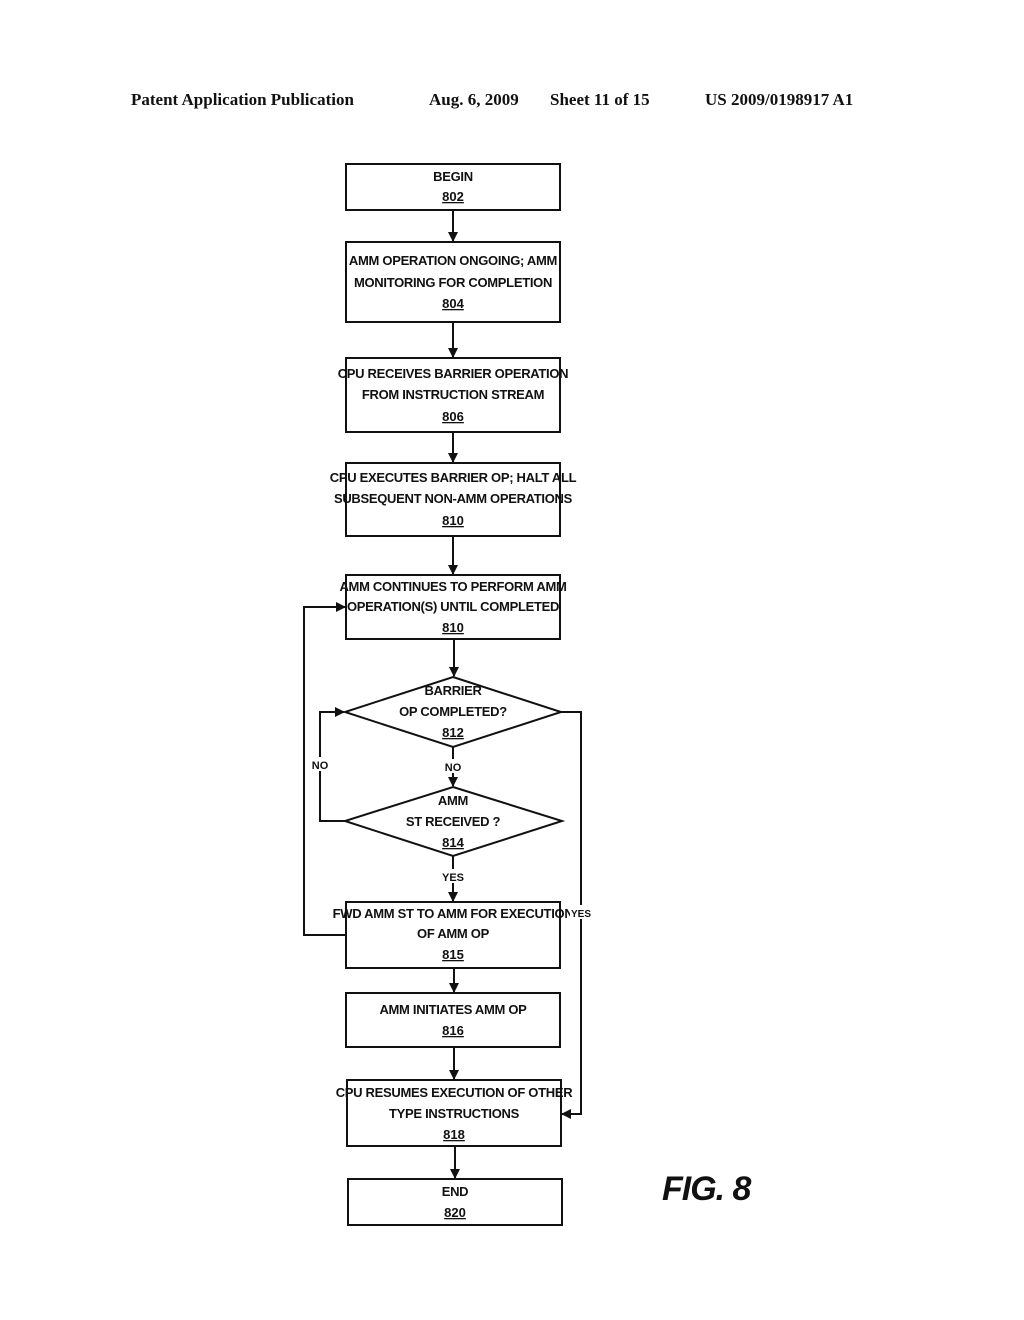 This screenshot has height=1320, width=1024. I want to click on figure-label: FIG. 8, so click(707, 1189).